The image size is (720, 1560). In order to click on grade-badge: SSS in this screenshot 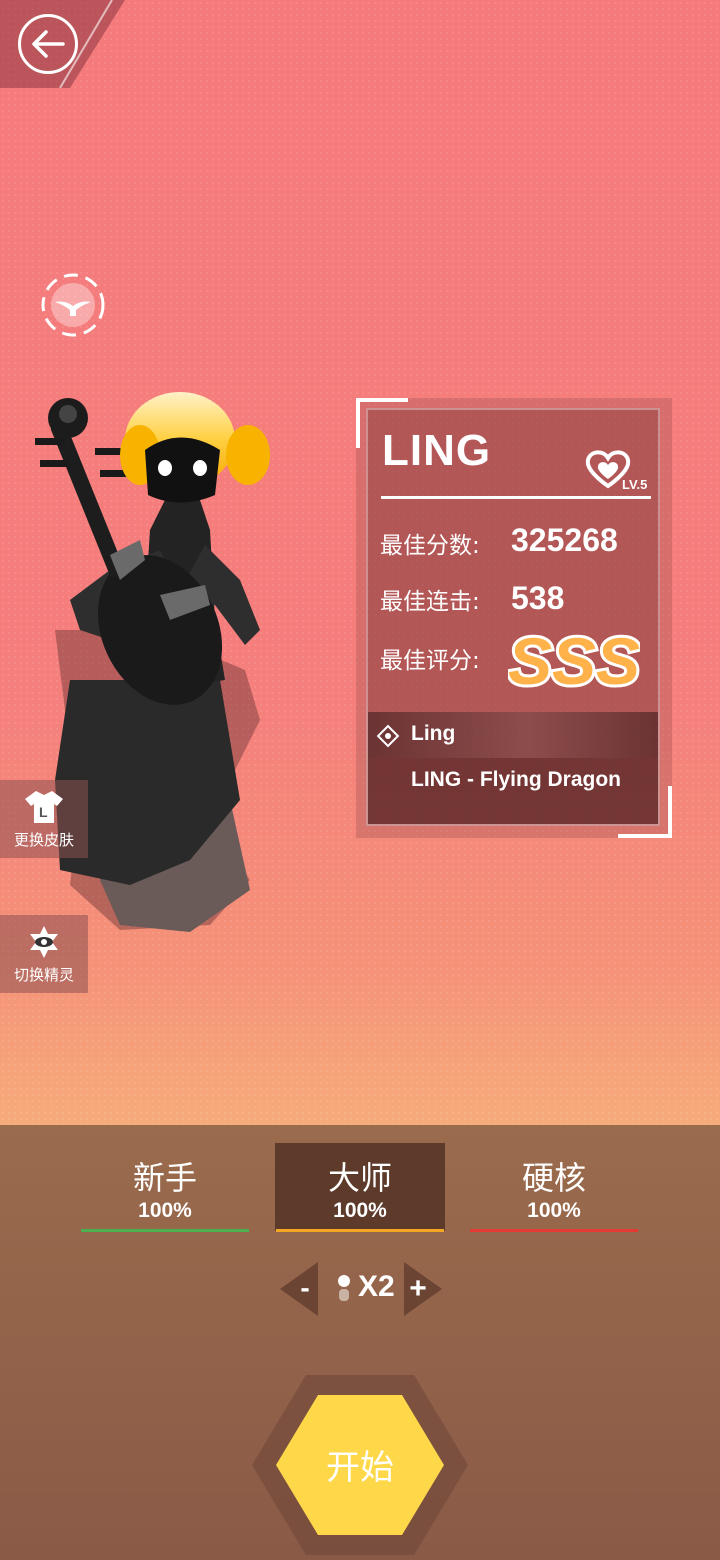, I will do `click(574, 660)`.